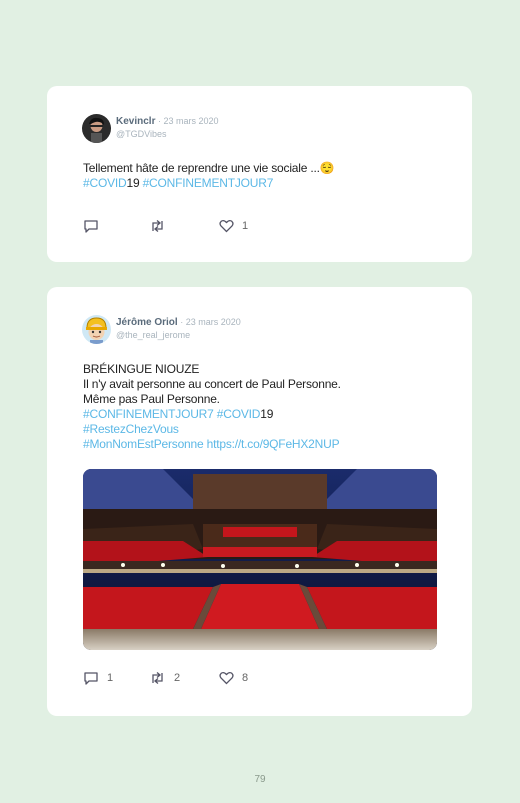  What do you see at coordinates (151, 399) in the screenshot?
I see `tweet-text-segment: Même pas Paul Personne.` at bounding box center [151, 399].